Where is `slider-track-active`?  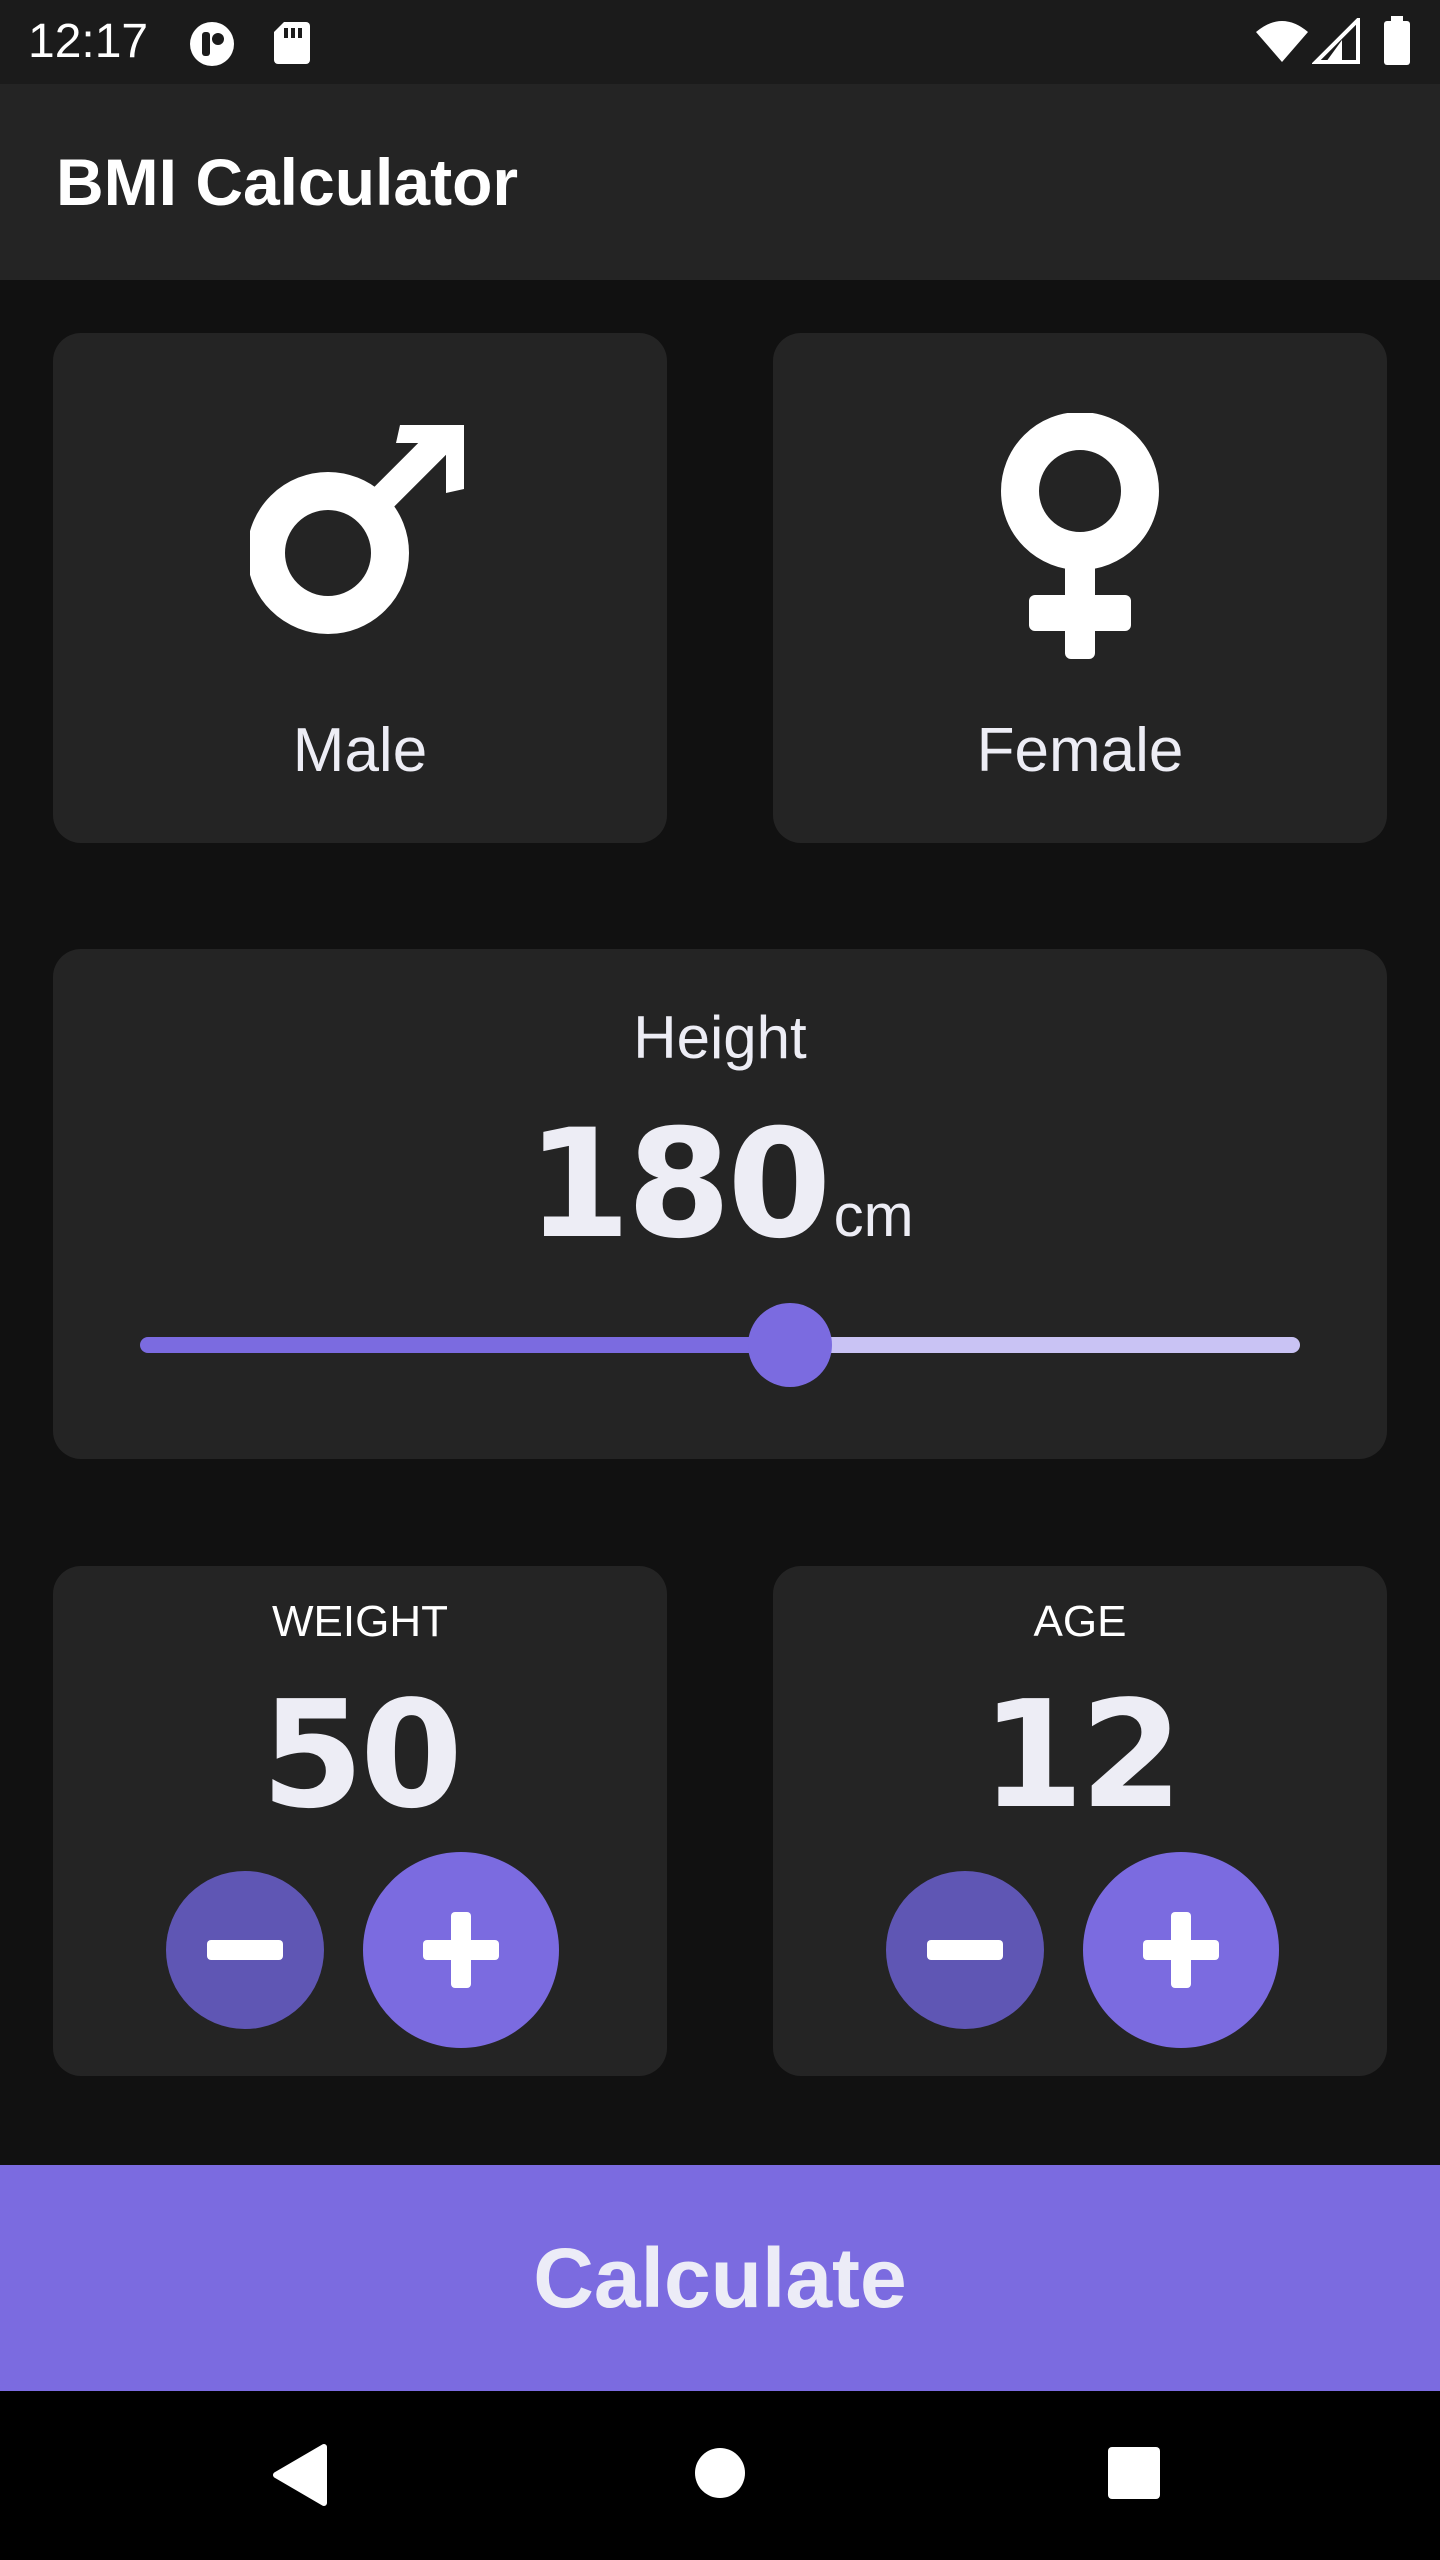 slider-track-active is located at coordinates (465, 1345).